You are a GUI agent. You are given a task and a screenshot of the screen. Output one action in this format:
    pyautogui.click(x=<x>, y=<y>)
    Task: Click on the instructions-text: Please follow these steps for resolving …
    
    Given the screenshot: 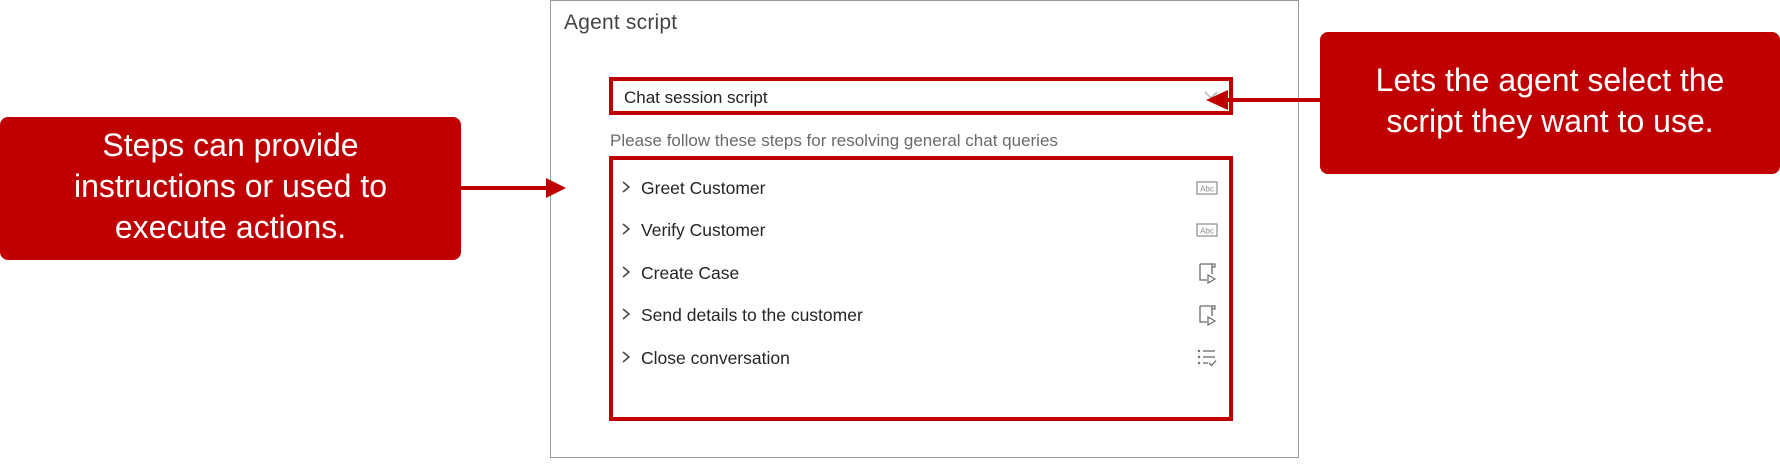 What is the action you would take?
    pyautogui.click(x=834, y=140)
    